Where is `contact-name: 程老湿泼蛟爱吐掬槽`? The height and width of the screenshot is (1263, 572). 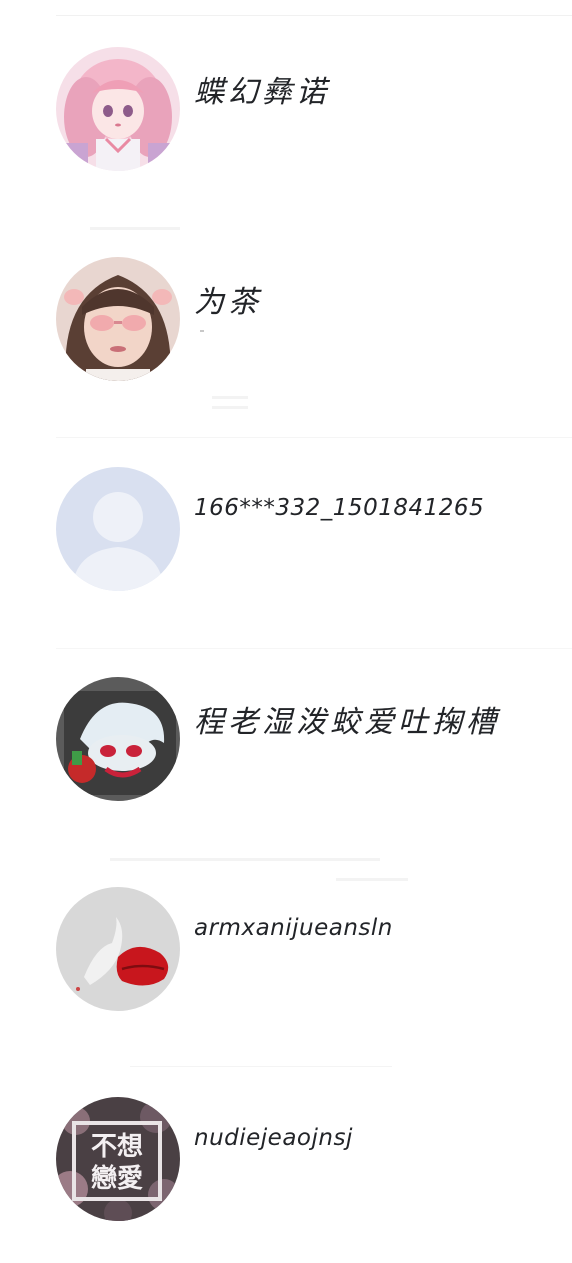
contact-name: 程老湿泼蛟爱吐掬槽 is located at coordinates (347, 722).